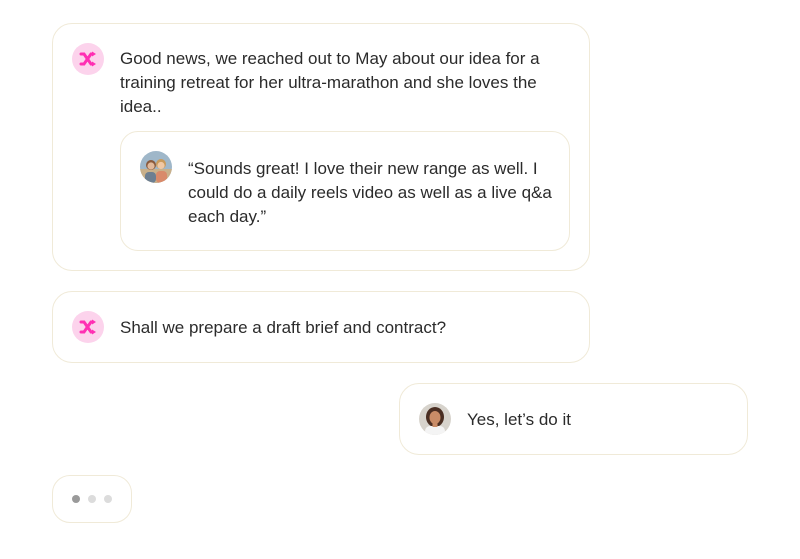 This screenshot has width=800, height=559. I want to click on person-avatar, so click(156, 167).